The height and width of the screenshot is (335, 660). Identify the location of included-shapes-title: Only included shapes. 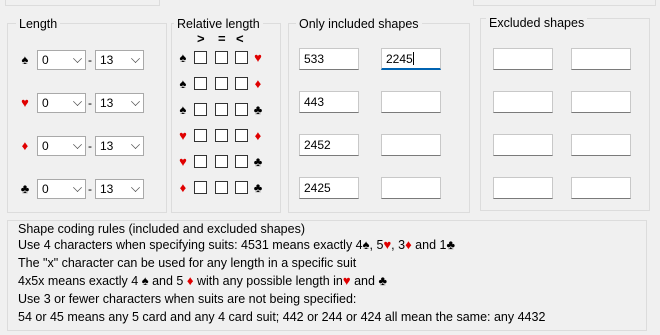
(359, 24).